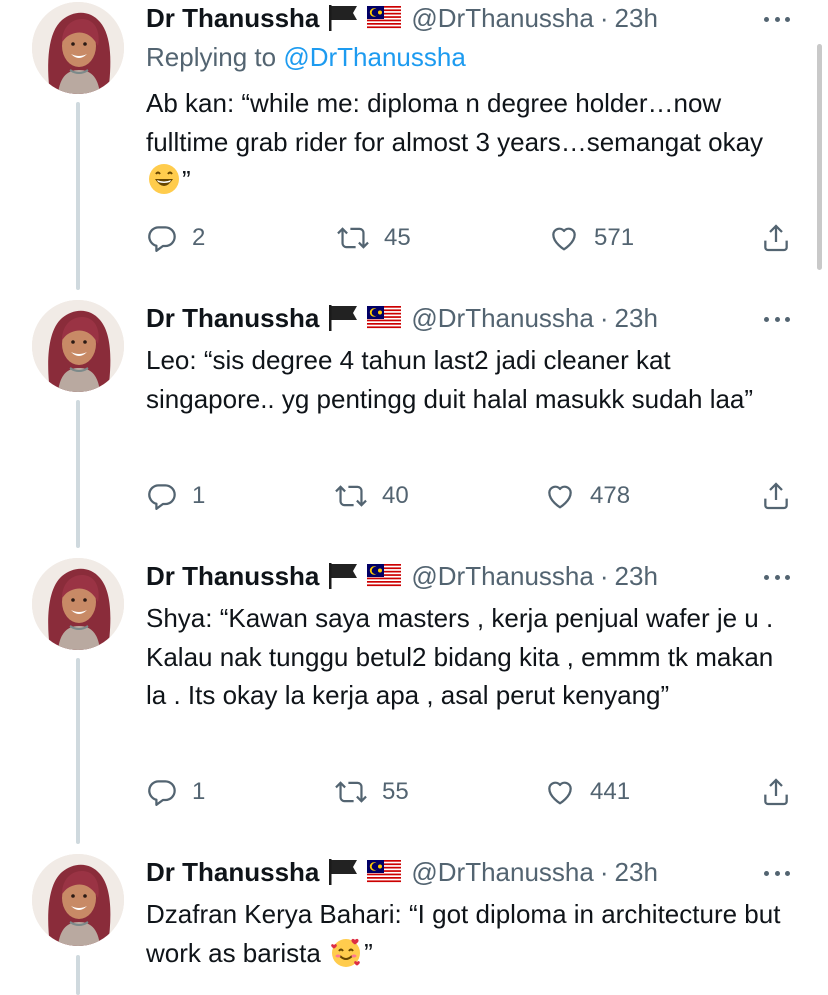 The image size is (828, 995). Describe the element at coordinates (471, 498) in the screenshot. I see `action-bar: 1 40 478` at that location.